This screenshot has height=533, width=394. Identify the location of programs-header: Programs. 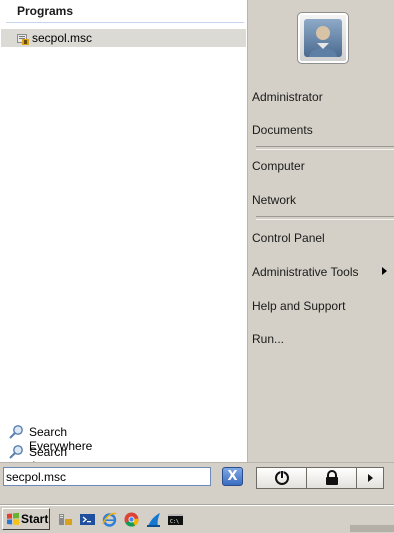
(123, 11).